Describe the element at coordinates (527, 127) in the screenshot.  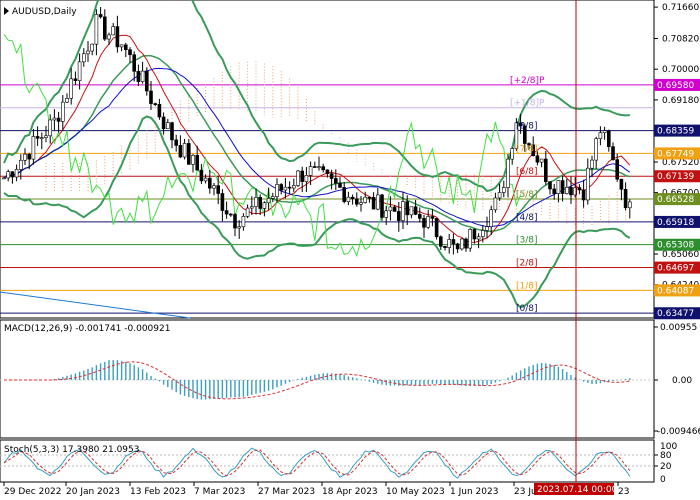
I see `murrey-label: [8/8]` at that location.